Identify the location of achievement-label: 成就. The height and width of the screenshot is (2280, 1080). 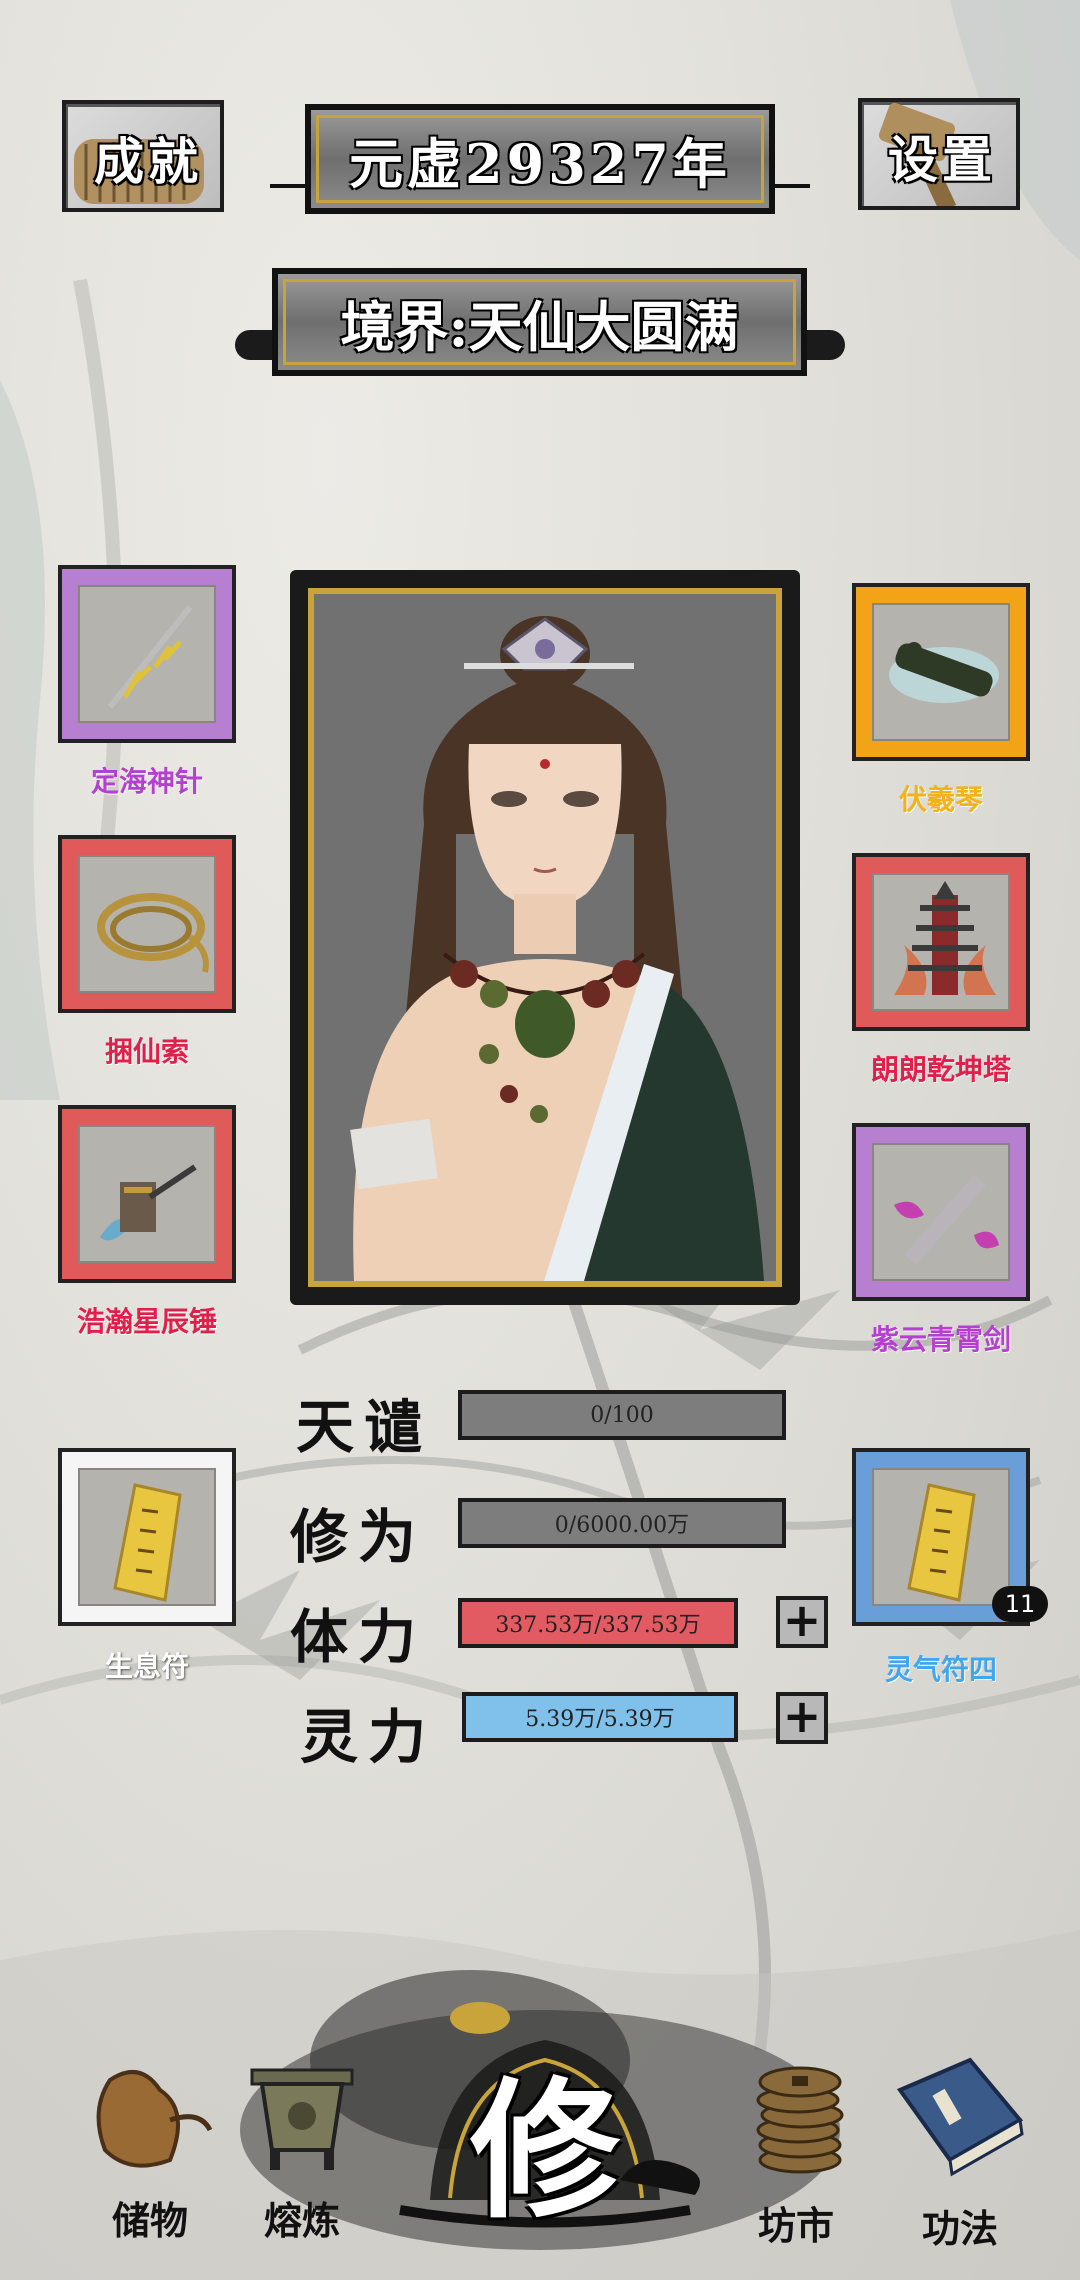
(148, 161).